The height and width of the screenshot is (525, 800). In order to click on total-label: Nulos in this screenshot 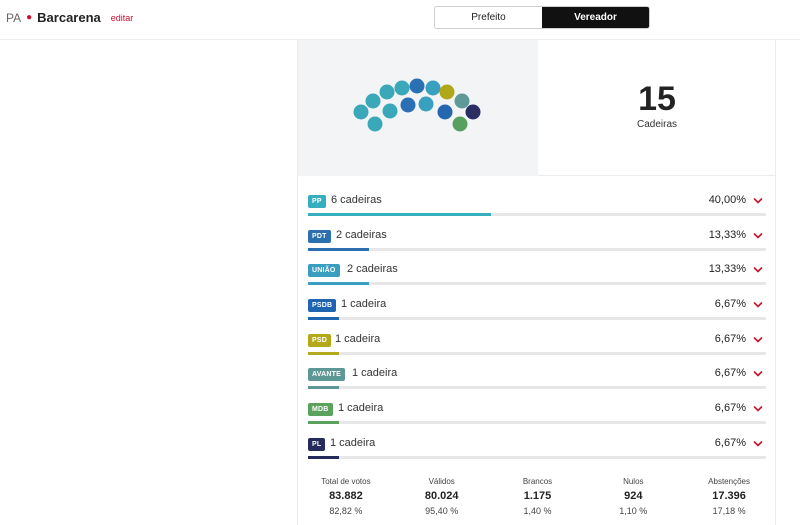, I will do `click(633, 481)`.